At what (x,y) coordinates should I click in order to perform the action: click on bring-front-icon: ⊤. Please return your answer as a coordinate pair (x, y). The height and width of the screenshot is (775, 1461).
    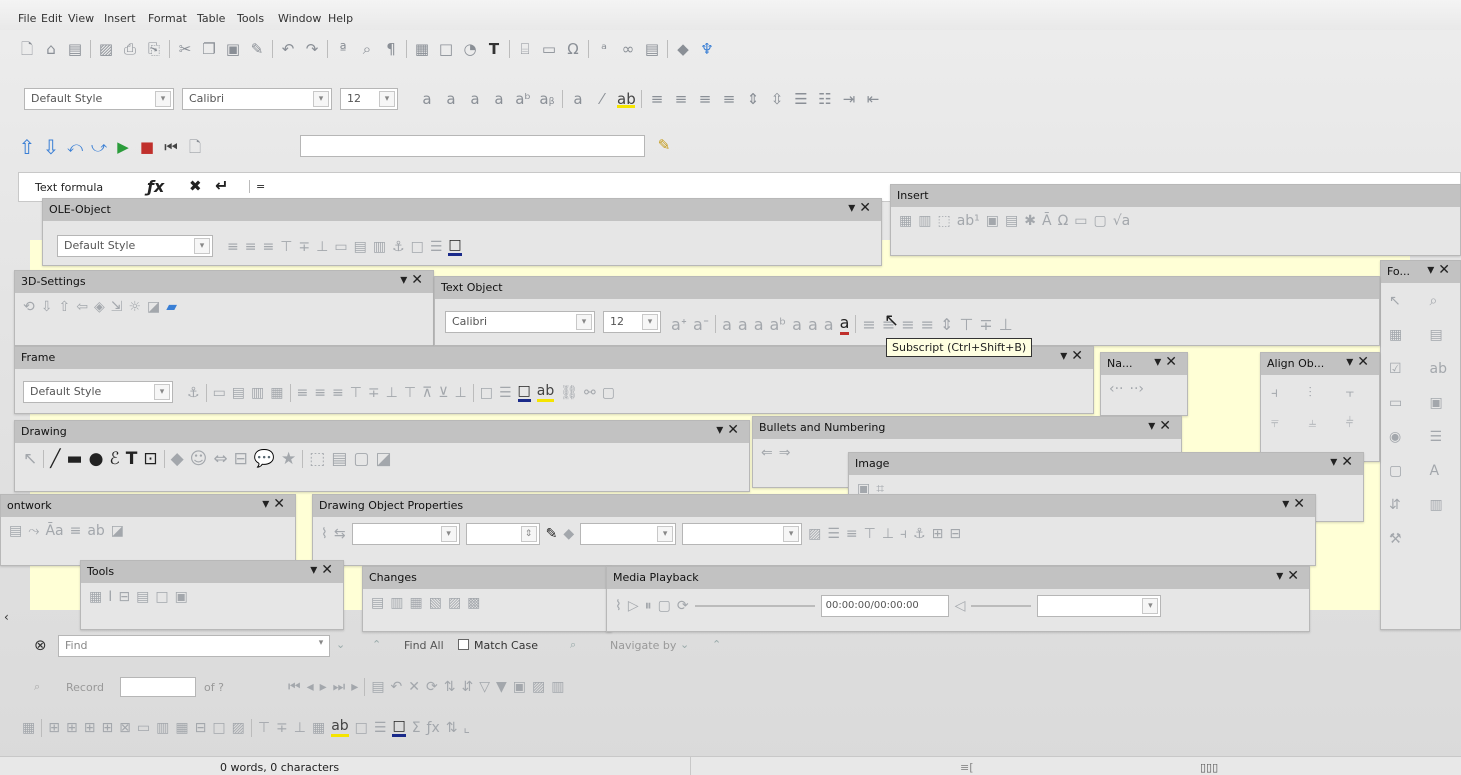
    Looking at the image, I should click on (410, 393).